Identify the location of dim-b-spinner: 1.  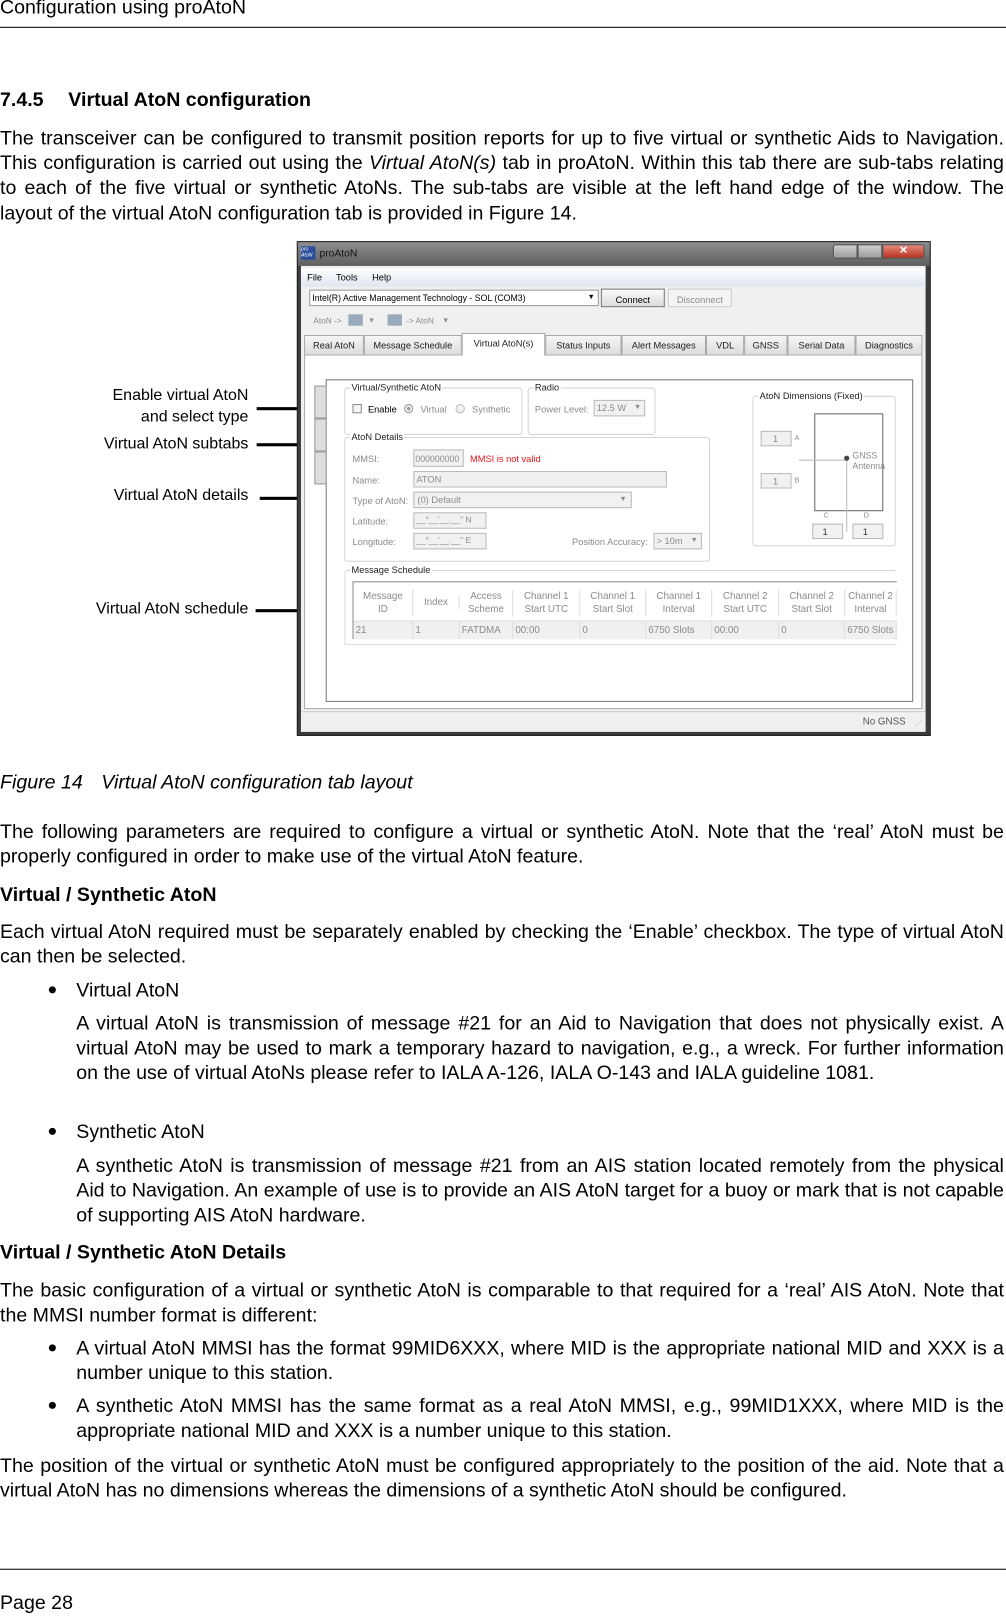
(776, 481).